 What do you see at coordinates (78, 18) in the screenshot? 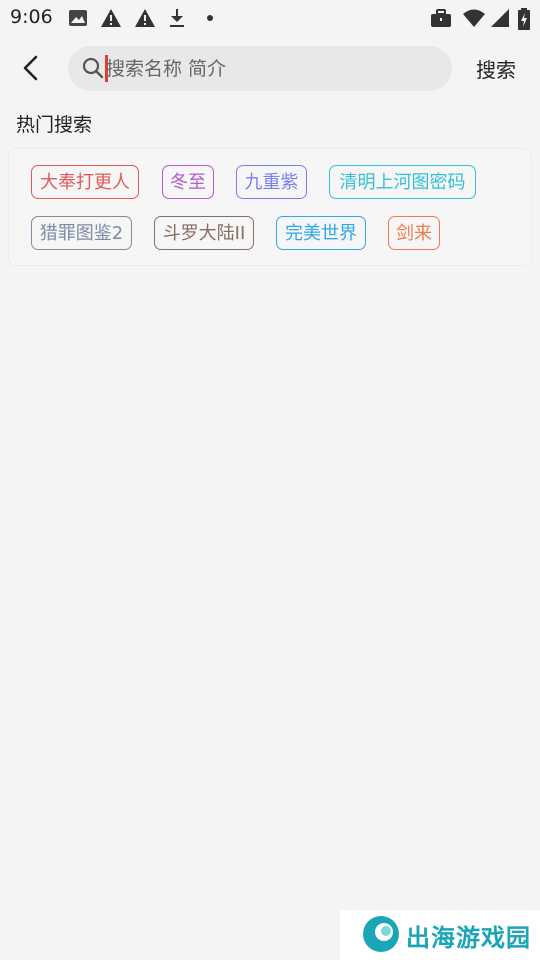
I see `image-icon` at bounding box center [78, 18].